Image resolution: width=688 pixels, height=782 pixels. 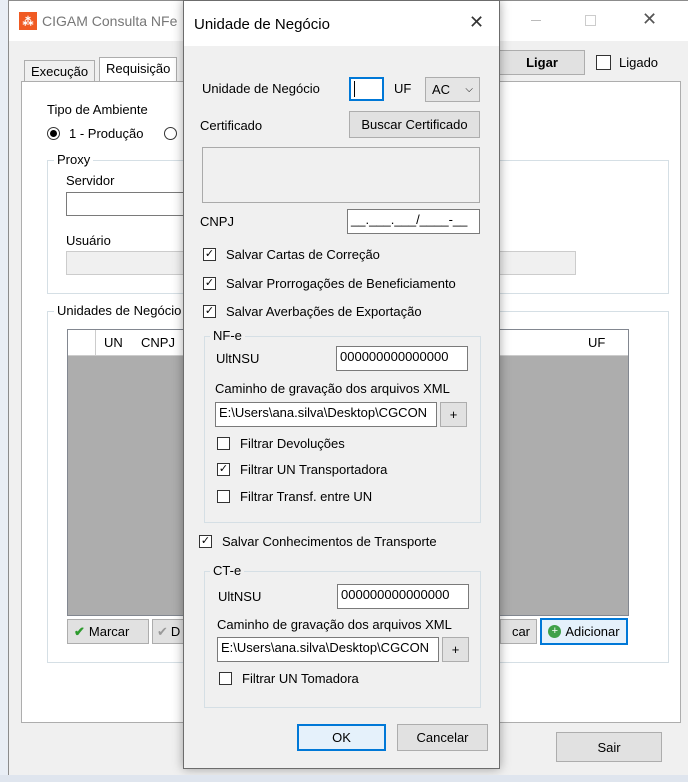 I want to click on unidade-label: Unidade de Negócio, so click(x=261, y=88).